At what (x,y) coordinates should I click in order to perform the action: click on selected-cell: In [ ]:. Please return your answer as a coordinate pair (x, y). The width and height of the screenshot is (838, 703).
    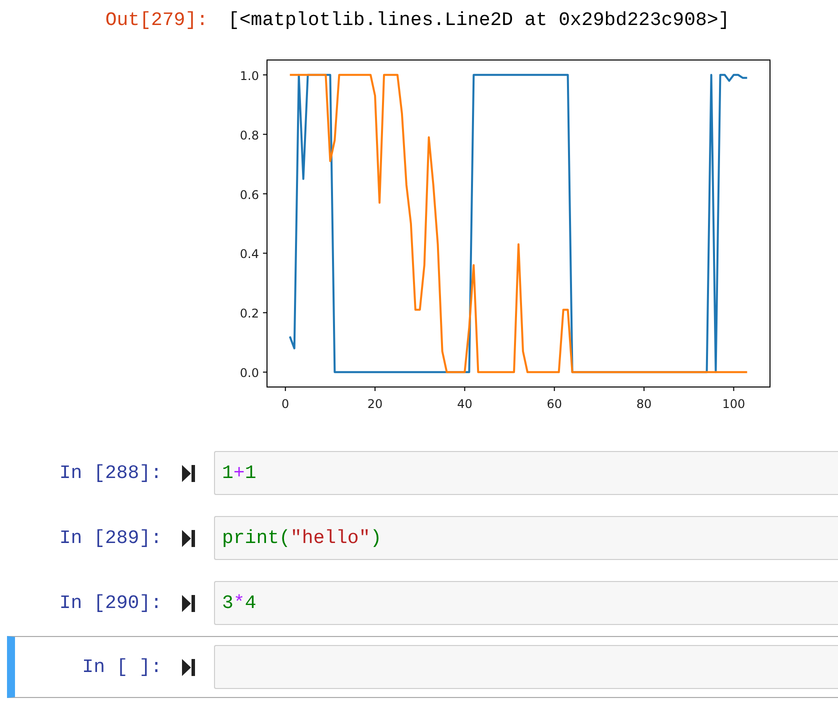
    Looking at the image, I should click on (422, 667).